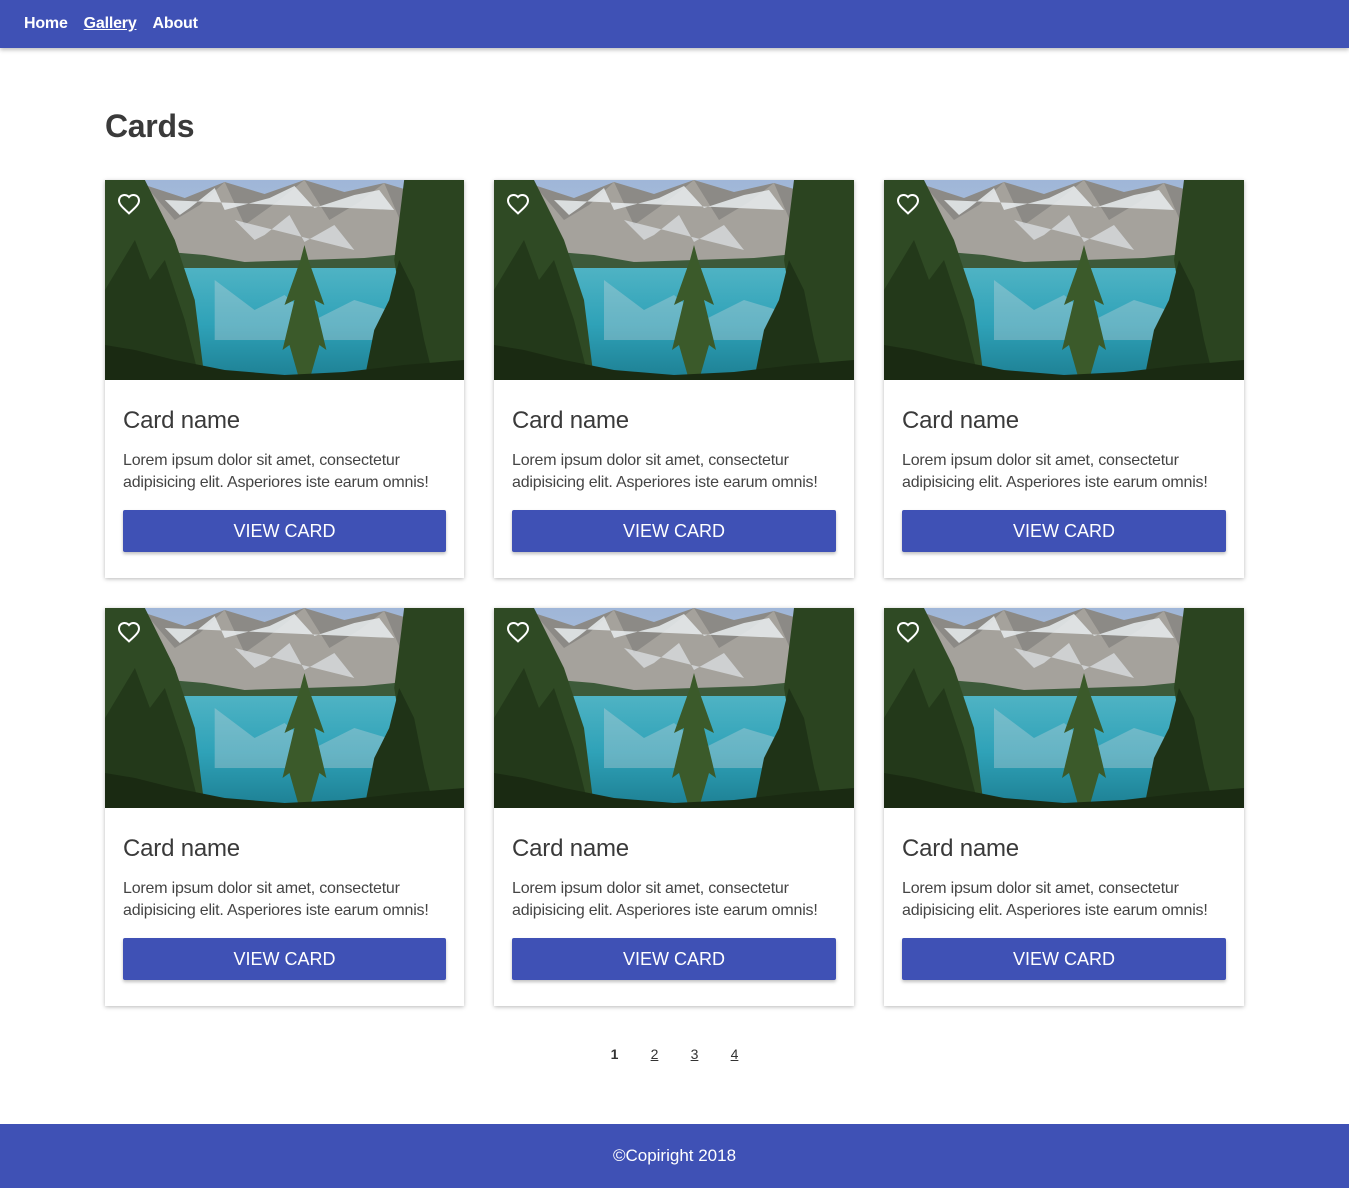  What do you see at coordinates (615, 1054) in the screenshot?
I see `page-link-1: 1` at bounding box center [615, 1054].